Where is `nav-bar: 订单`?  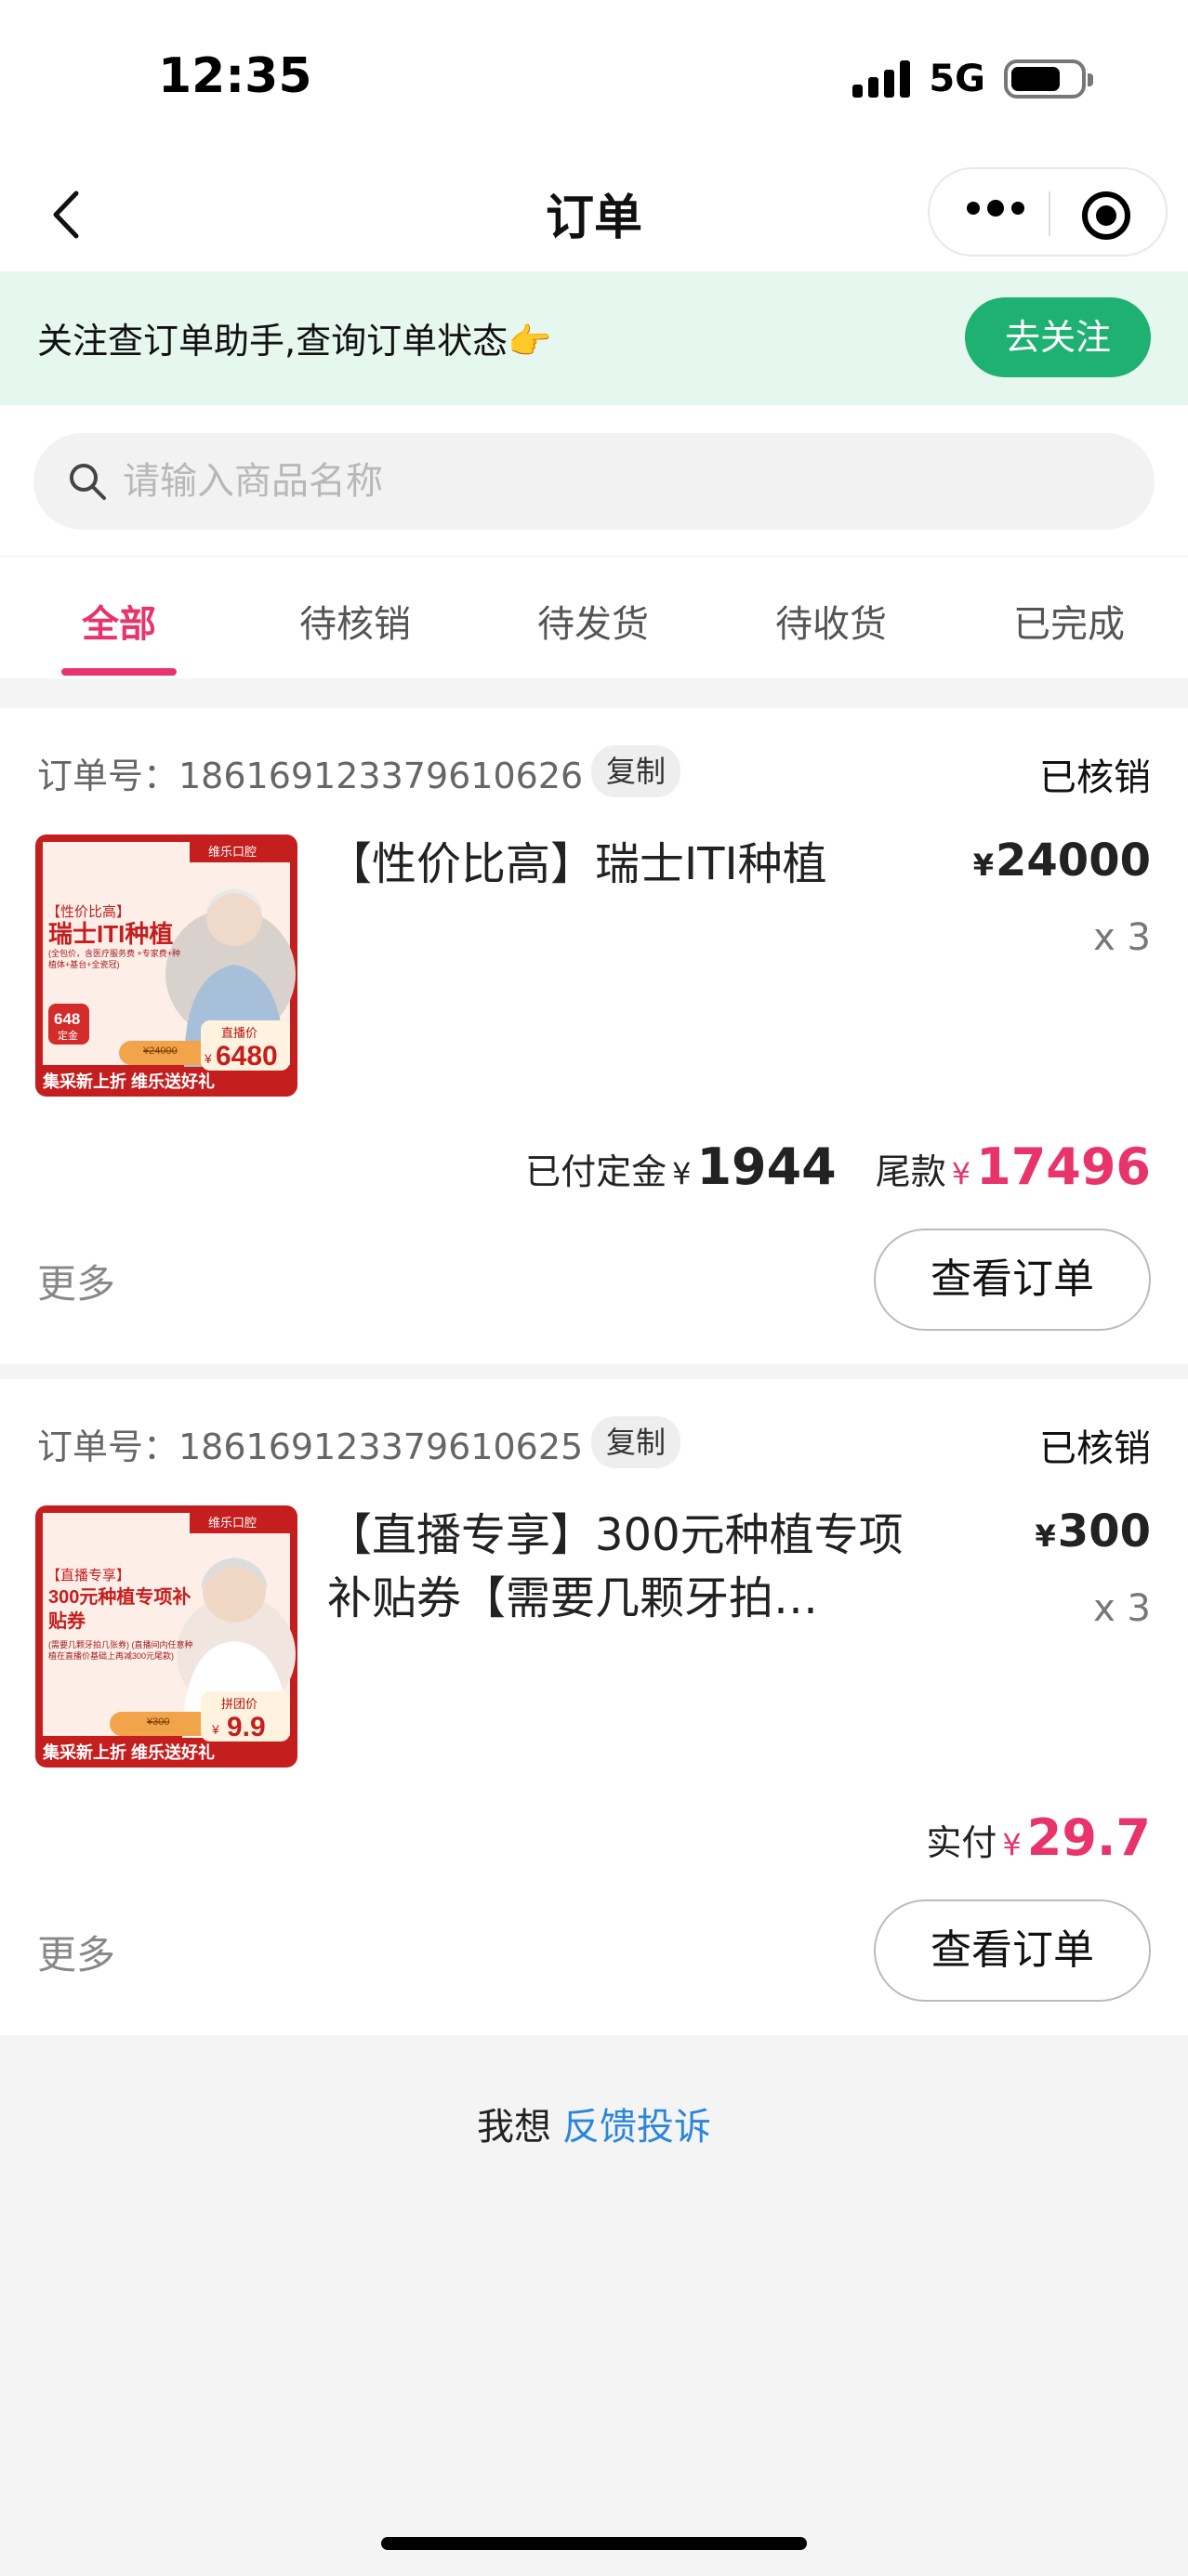
nav-bar: 订单 is located at coordinates (594, 215).